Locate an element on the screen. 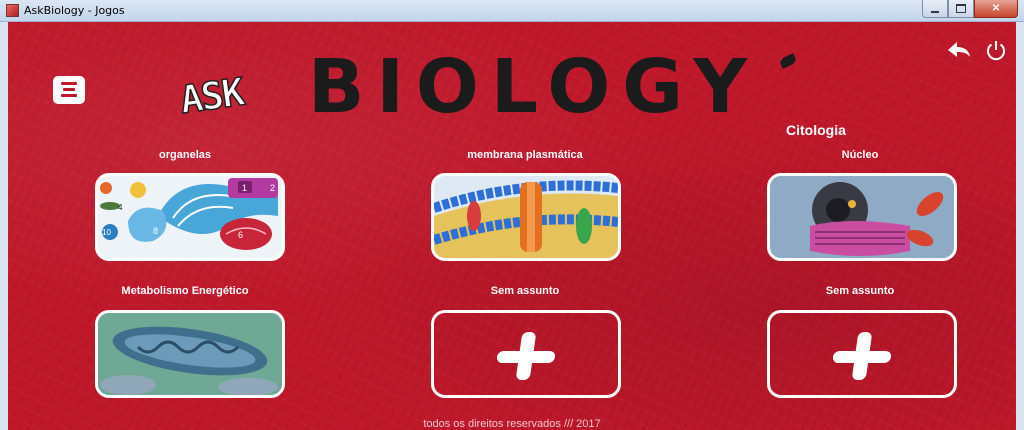  card-metabolismo-energetico is located at coordinates (190, 354).